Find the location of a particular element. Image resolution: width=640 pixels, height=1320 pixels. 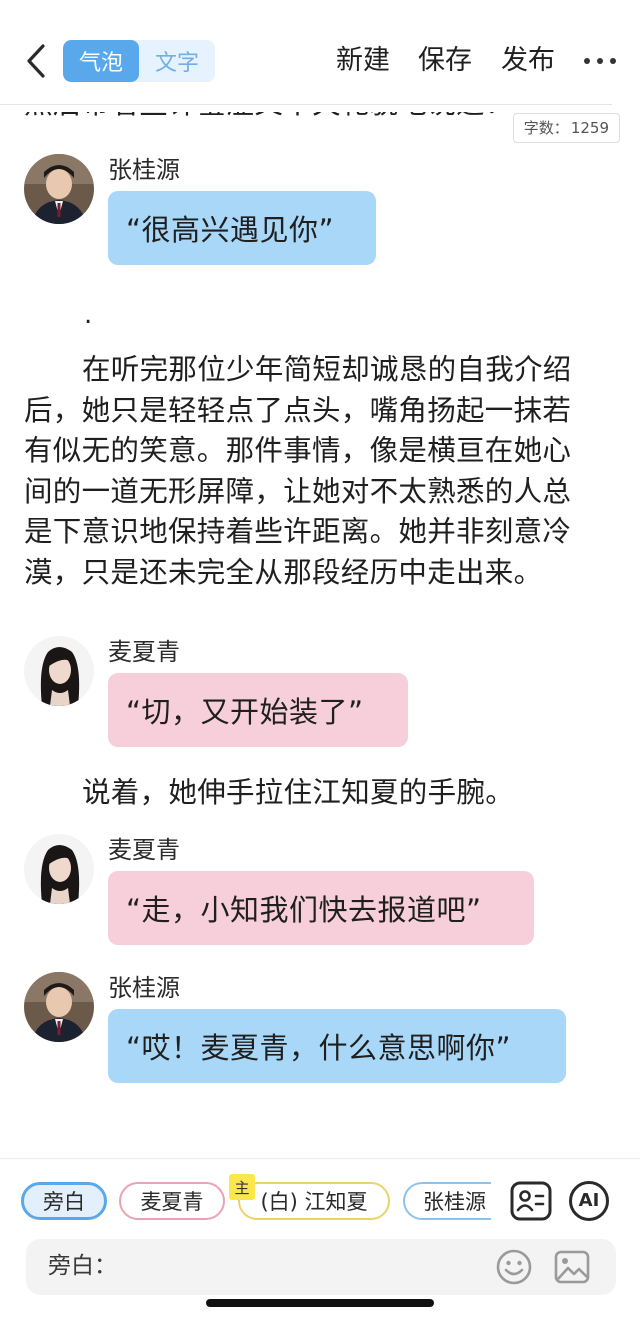

top-nav-bar: 气泡 文字 新建 保存 发布 is located at coordinates (320, 56).